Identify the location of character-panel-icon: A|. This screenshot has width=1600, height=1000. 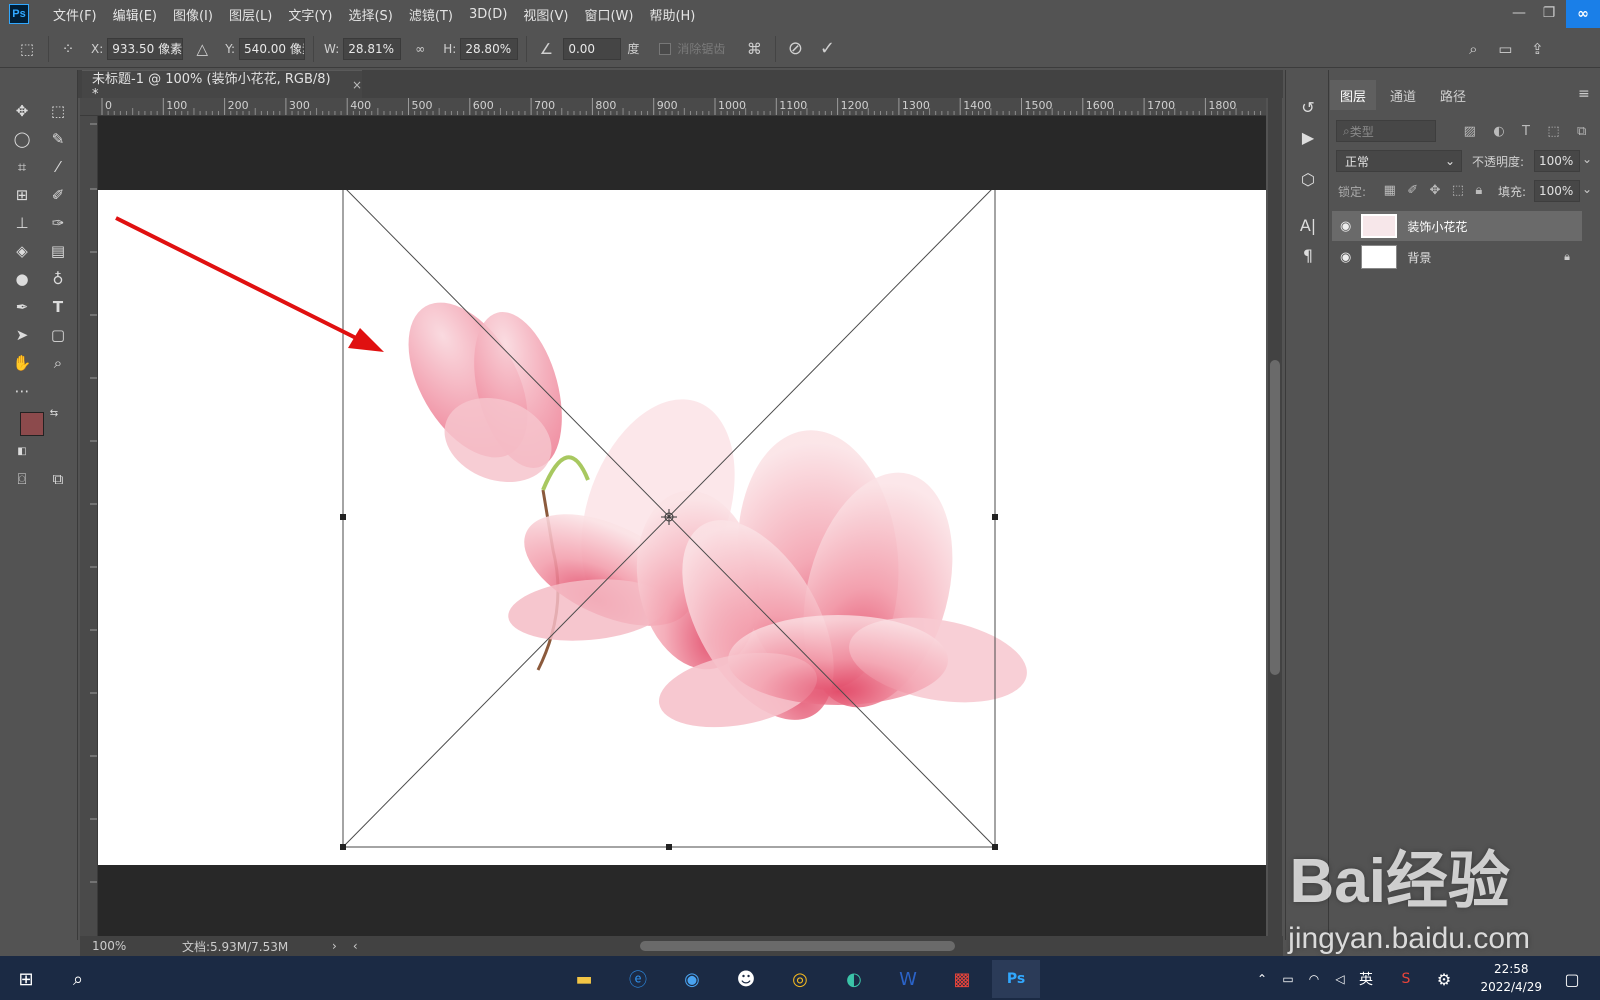
(1308, 225).